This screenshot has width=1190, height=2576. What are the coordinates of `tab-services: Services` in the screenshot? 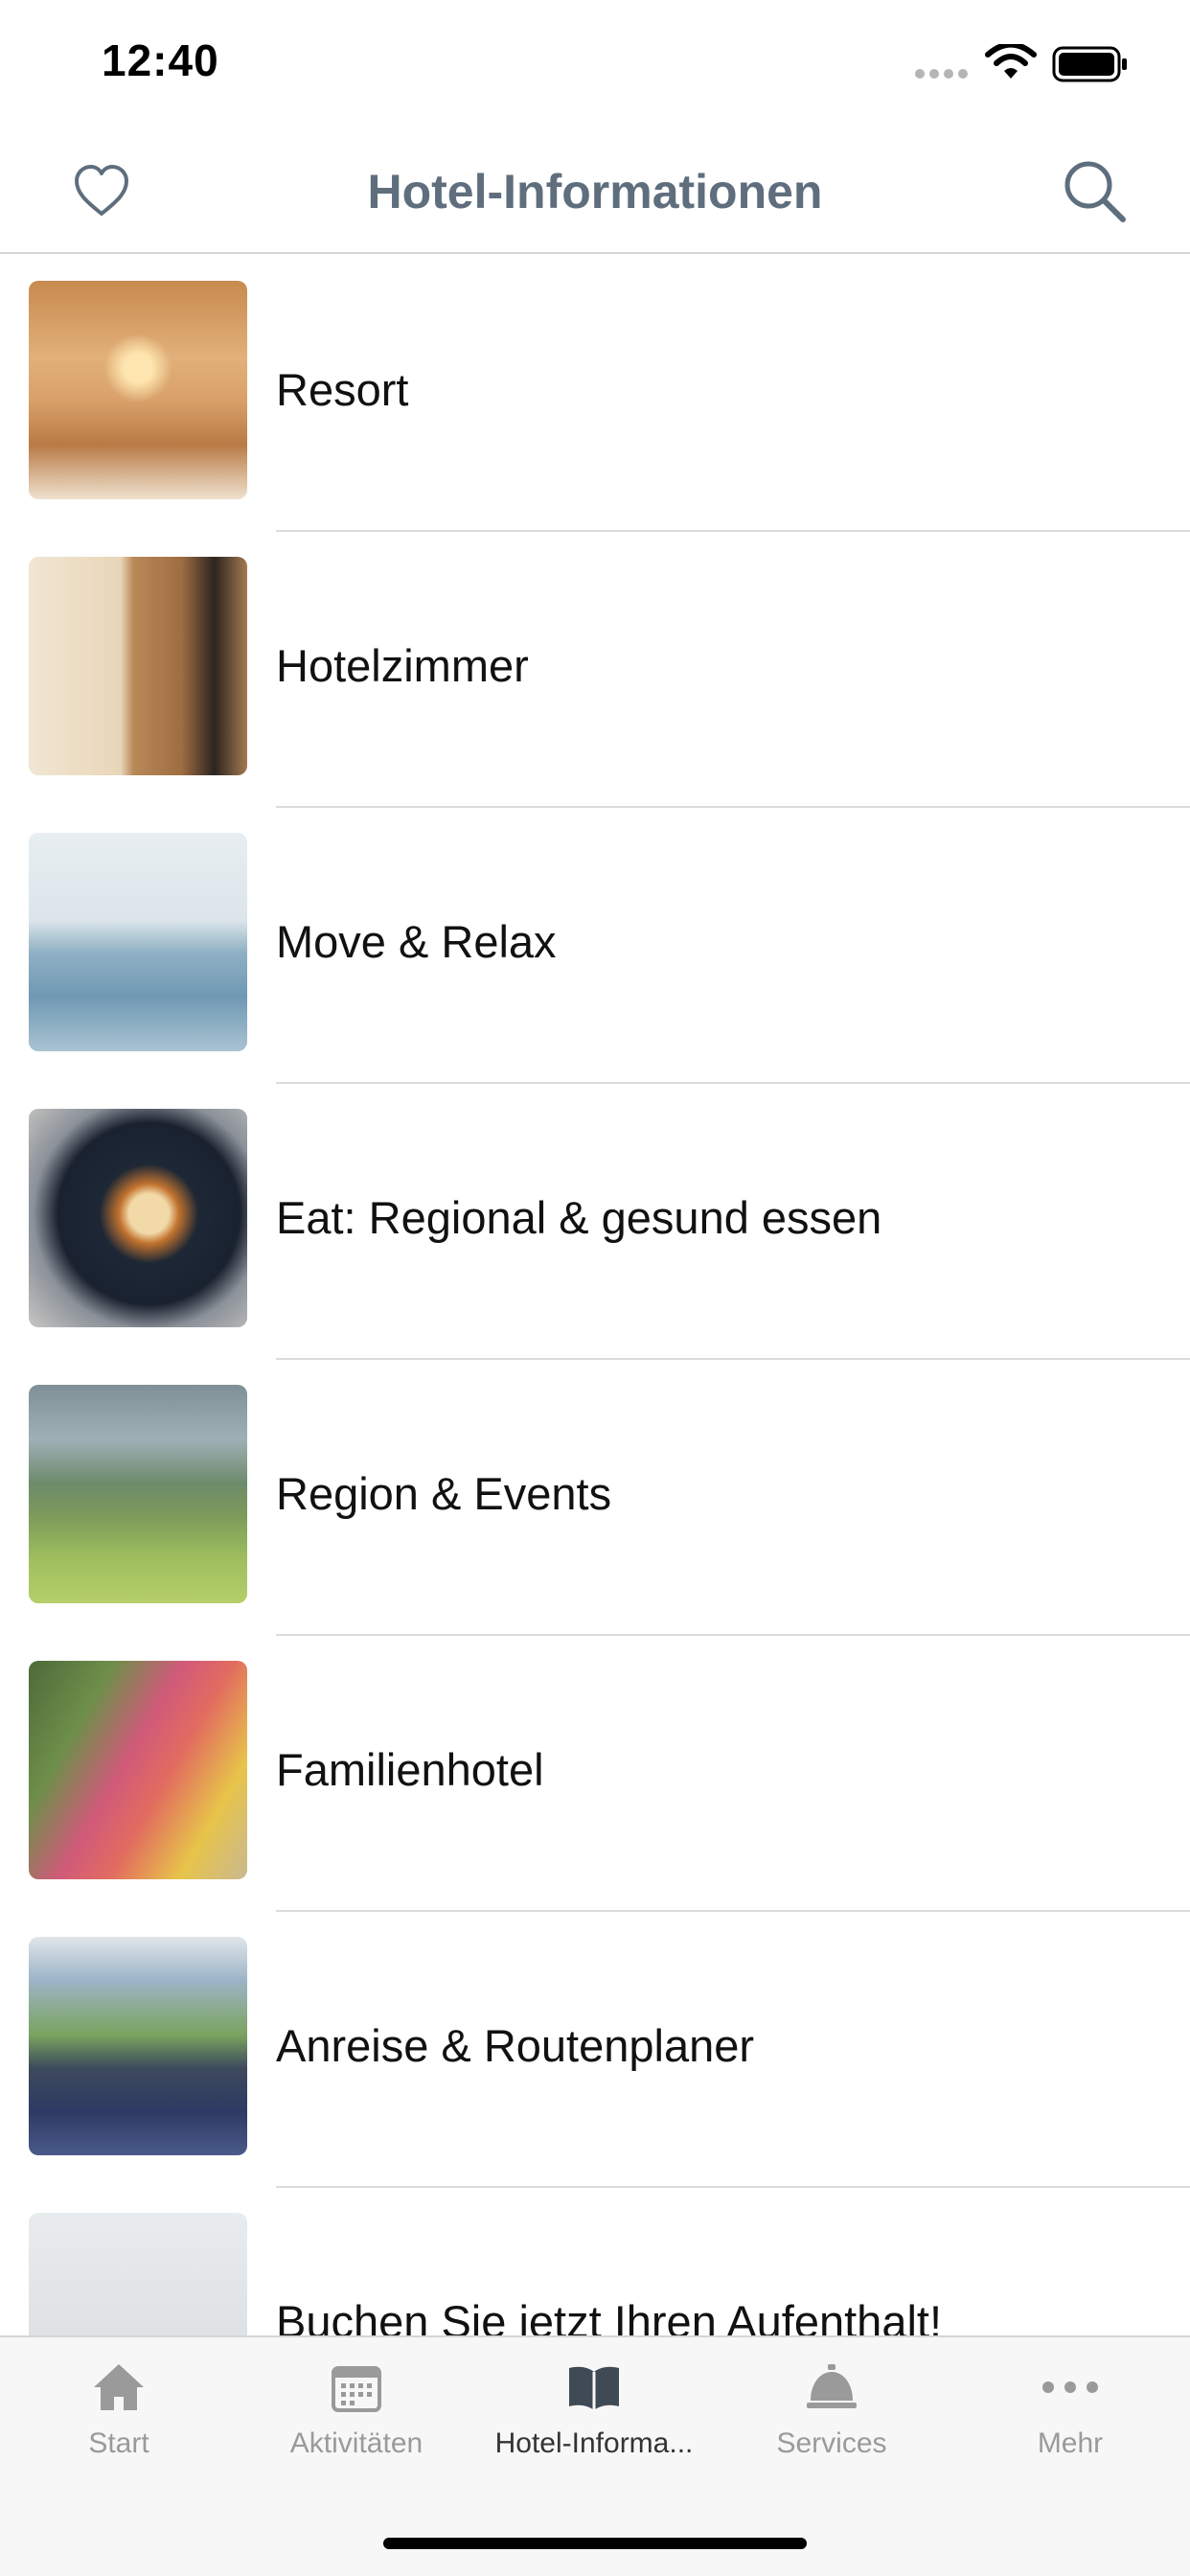 It's located at (832, 2430).